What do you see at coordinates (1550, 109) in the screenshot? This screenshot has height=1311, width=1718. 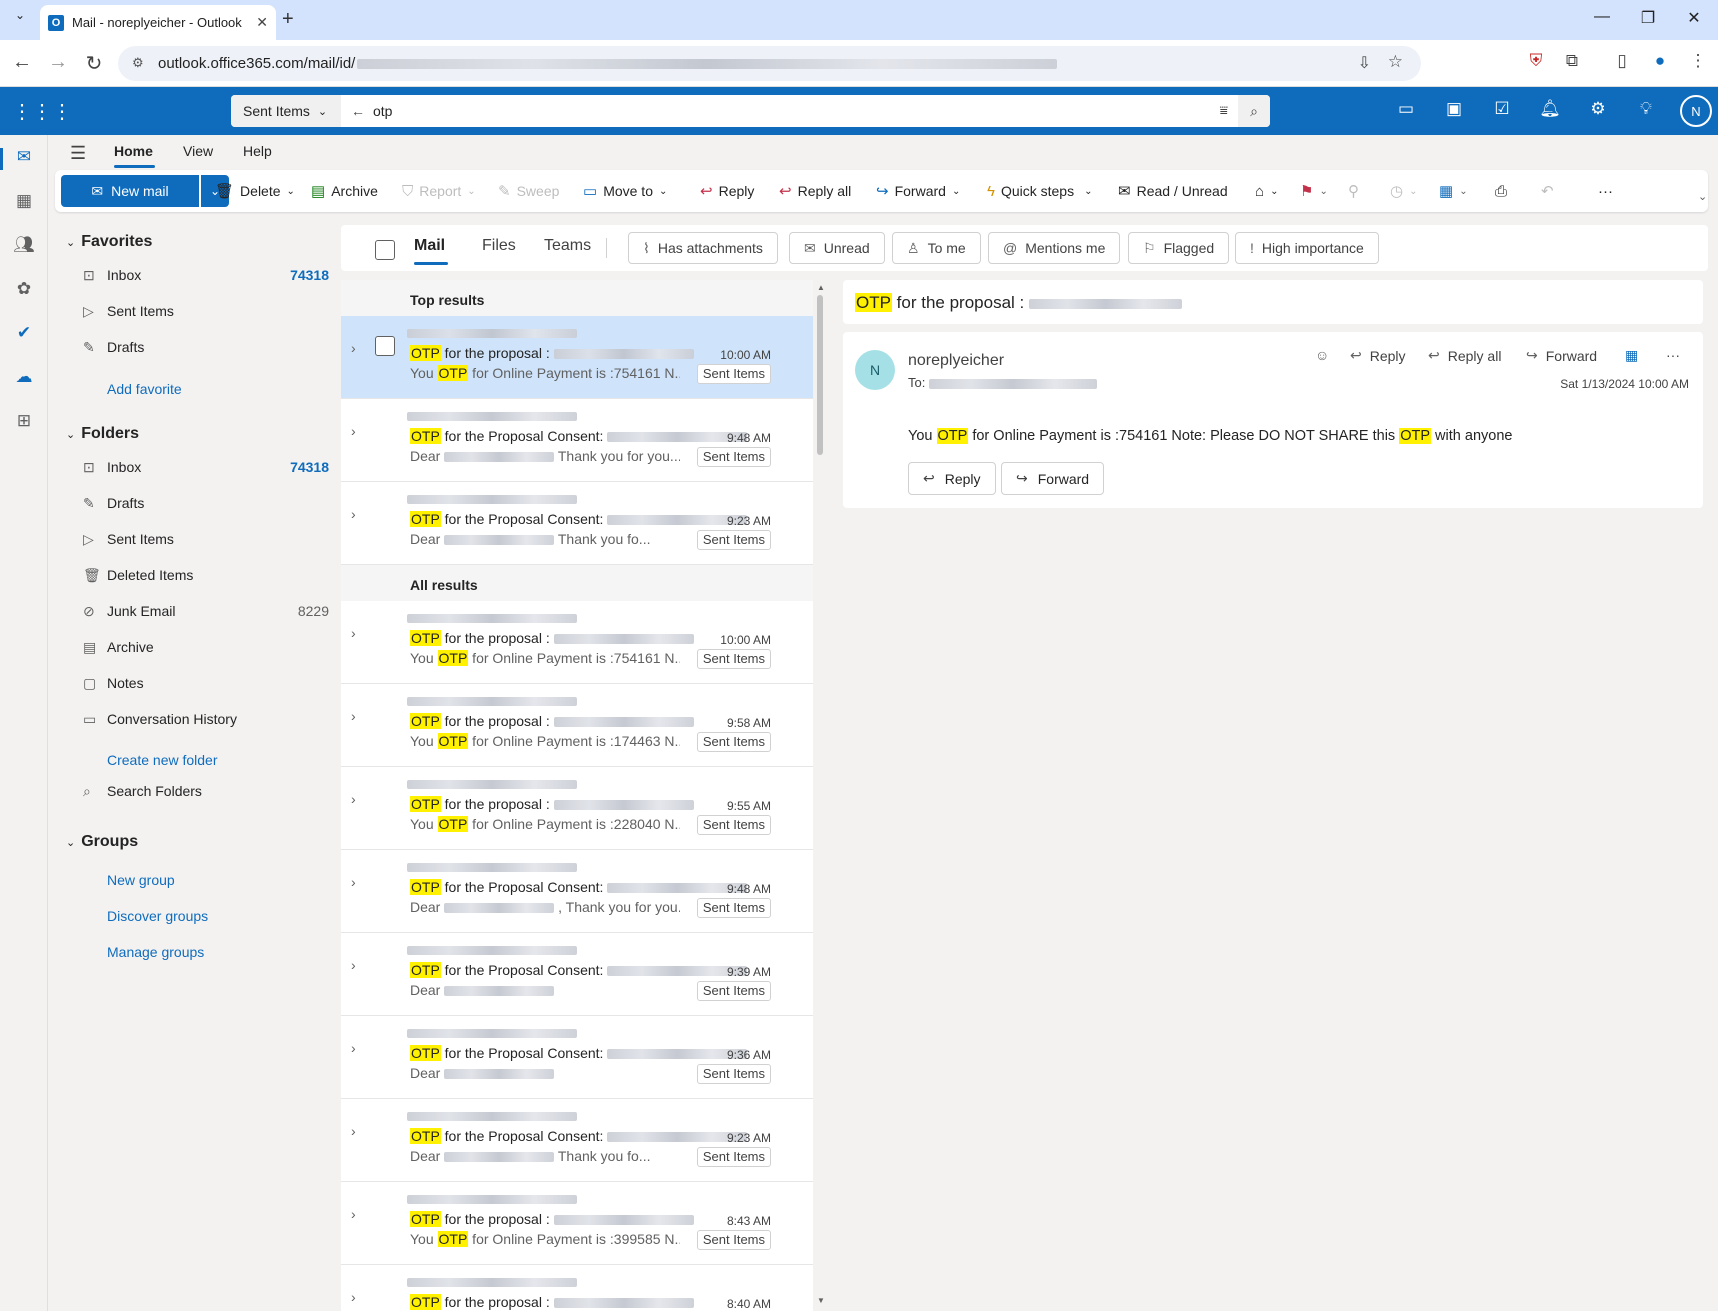 I see `notifications-icon: 🔔︎` at bounding box center [1550, 109].